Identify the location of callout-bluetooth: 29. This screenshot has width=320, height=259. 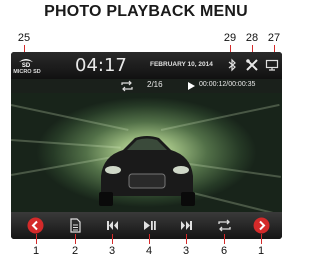
(230, 38).